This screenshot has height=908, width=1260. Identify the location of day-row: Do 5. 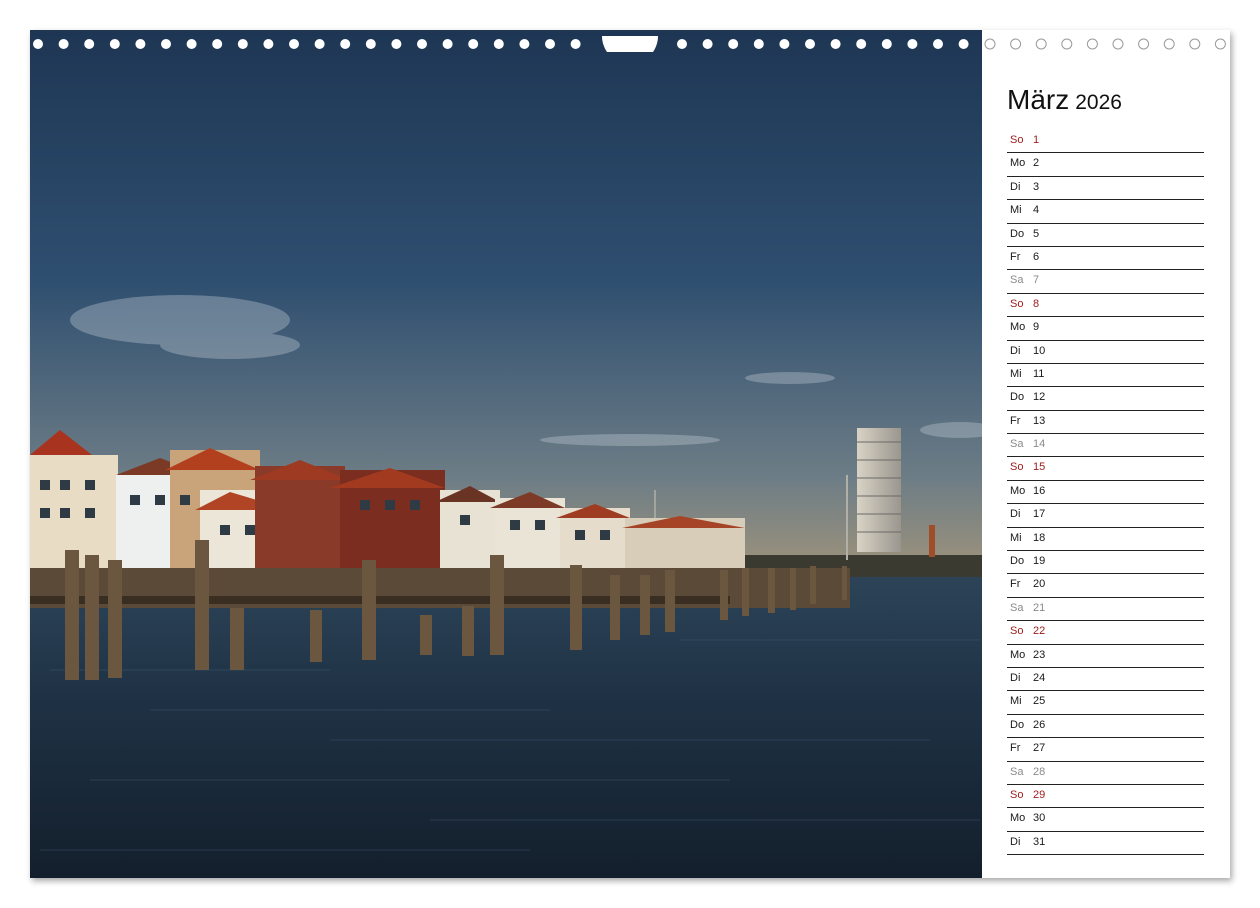
(1105, 235).